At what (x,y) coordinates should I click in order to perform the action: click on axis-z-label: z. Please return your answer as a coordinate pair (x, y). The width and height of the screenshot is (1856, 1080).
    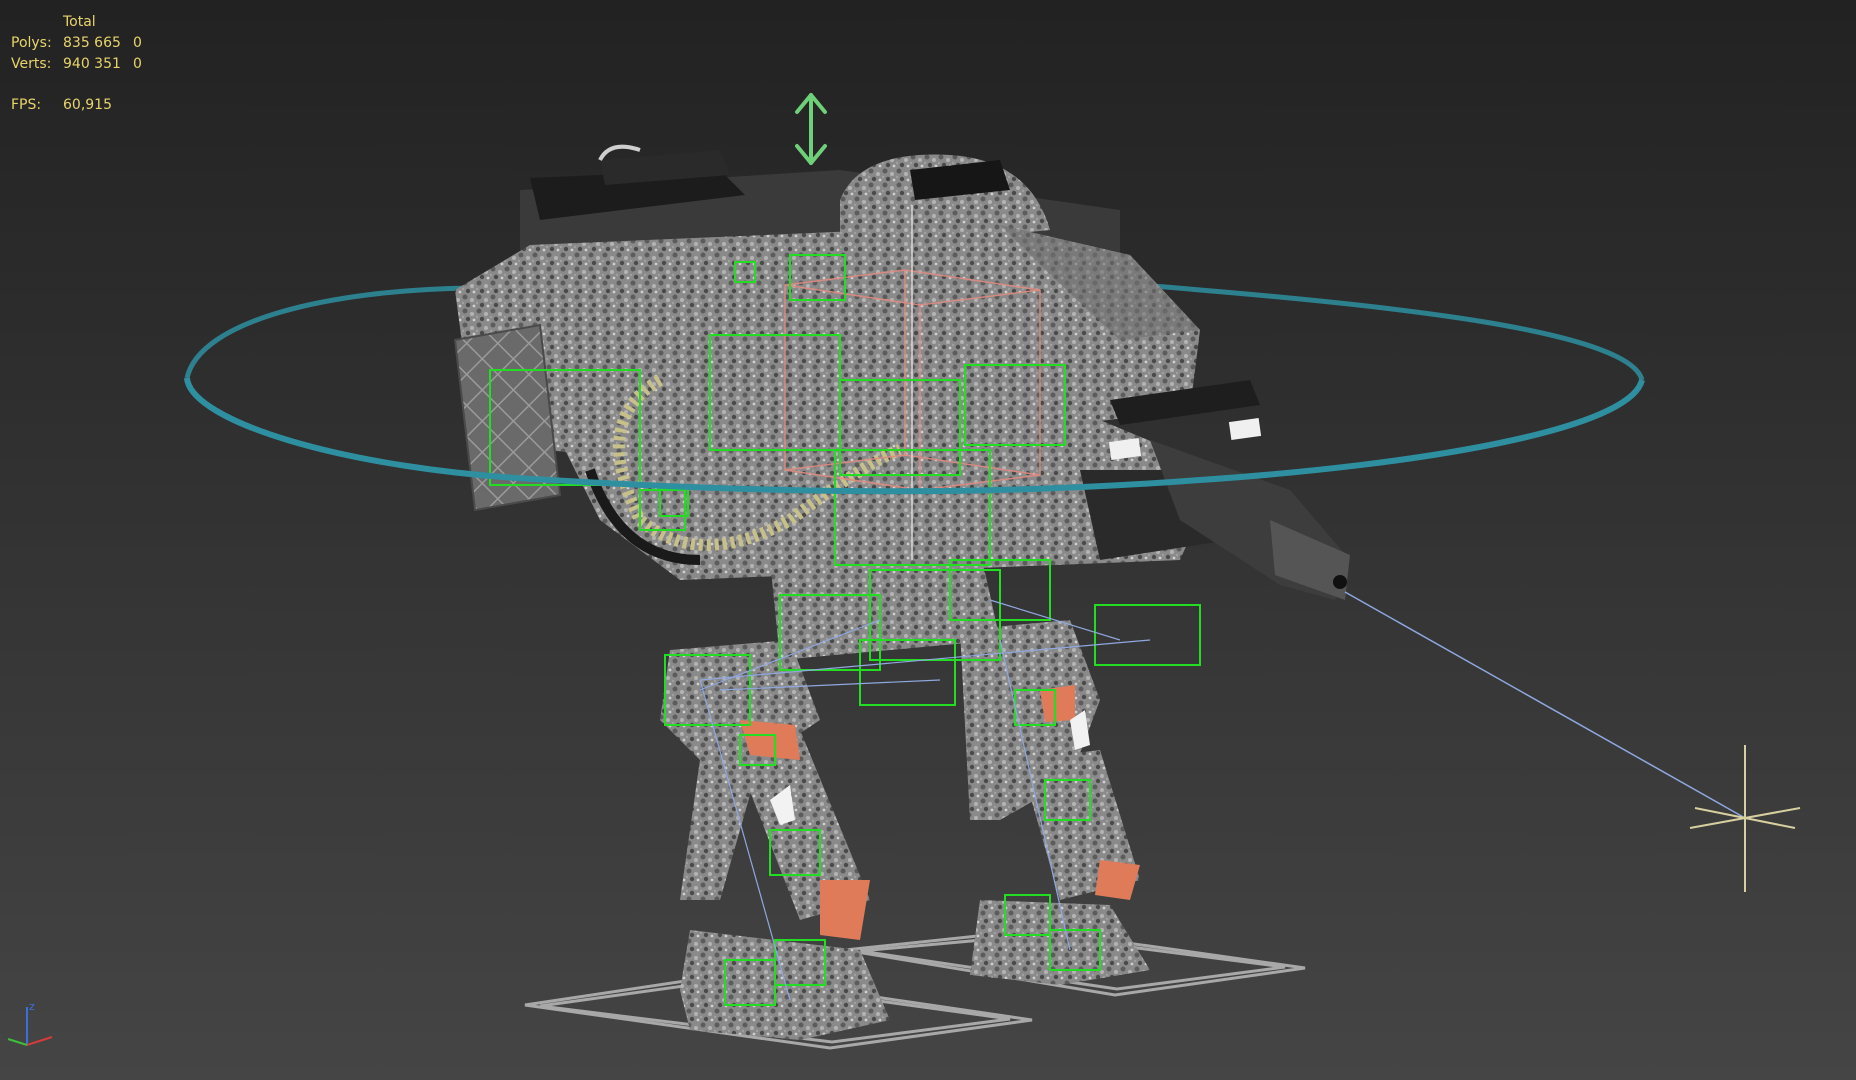
    Looking at the image, I should click on (32, 1006).